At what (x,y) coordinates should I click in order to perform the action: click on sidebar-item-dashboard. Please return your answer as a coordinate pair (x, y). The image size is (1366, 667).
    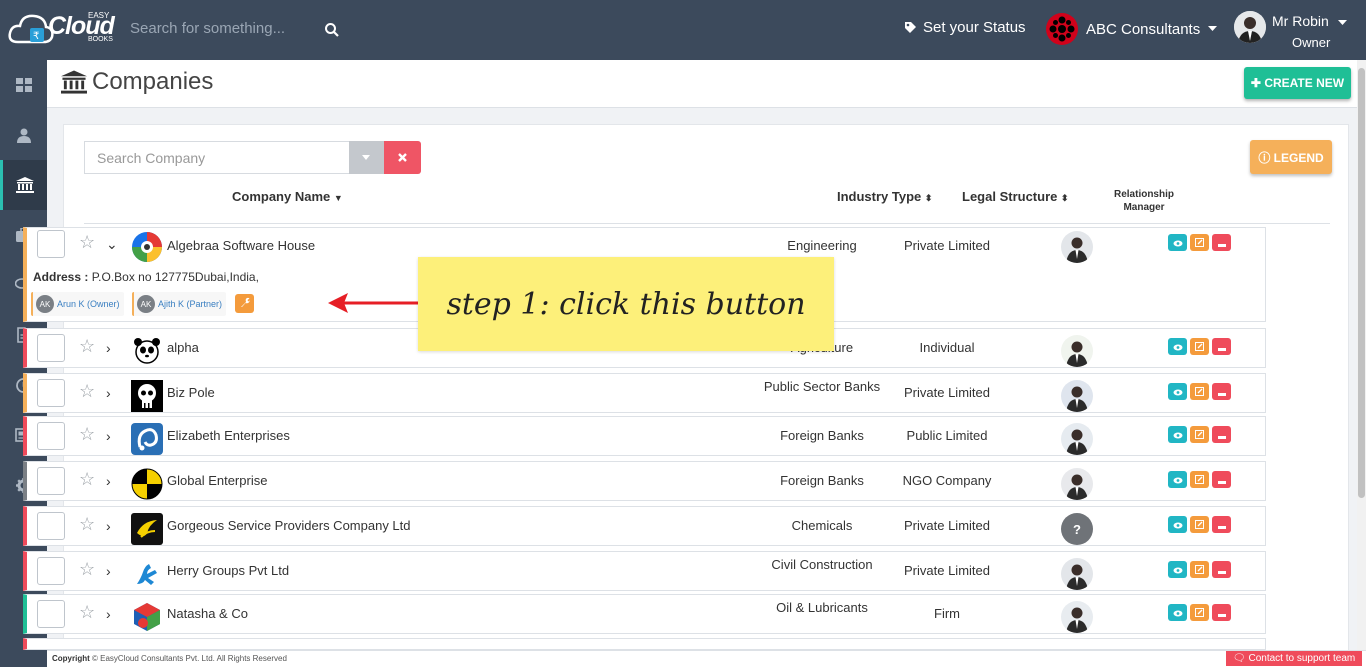
    Looking at the image, I should click on (23, 85).